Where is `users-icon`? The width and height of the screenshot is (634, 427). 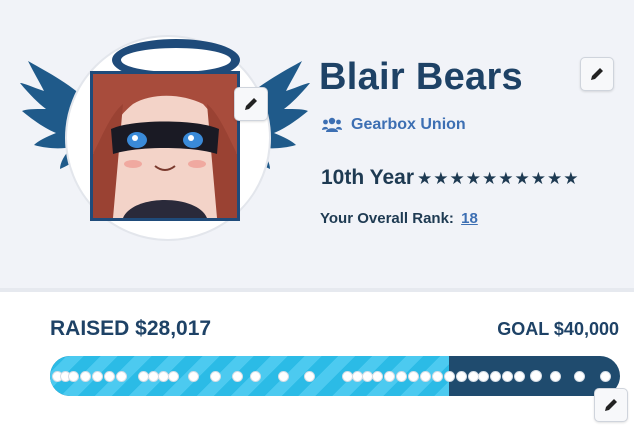
users-icon is located at coordinates (332, 124).